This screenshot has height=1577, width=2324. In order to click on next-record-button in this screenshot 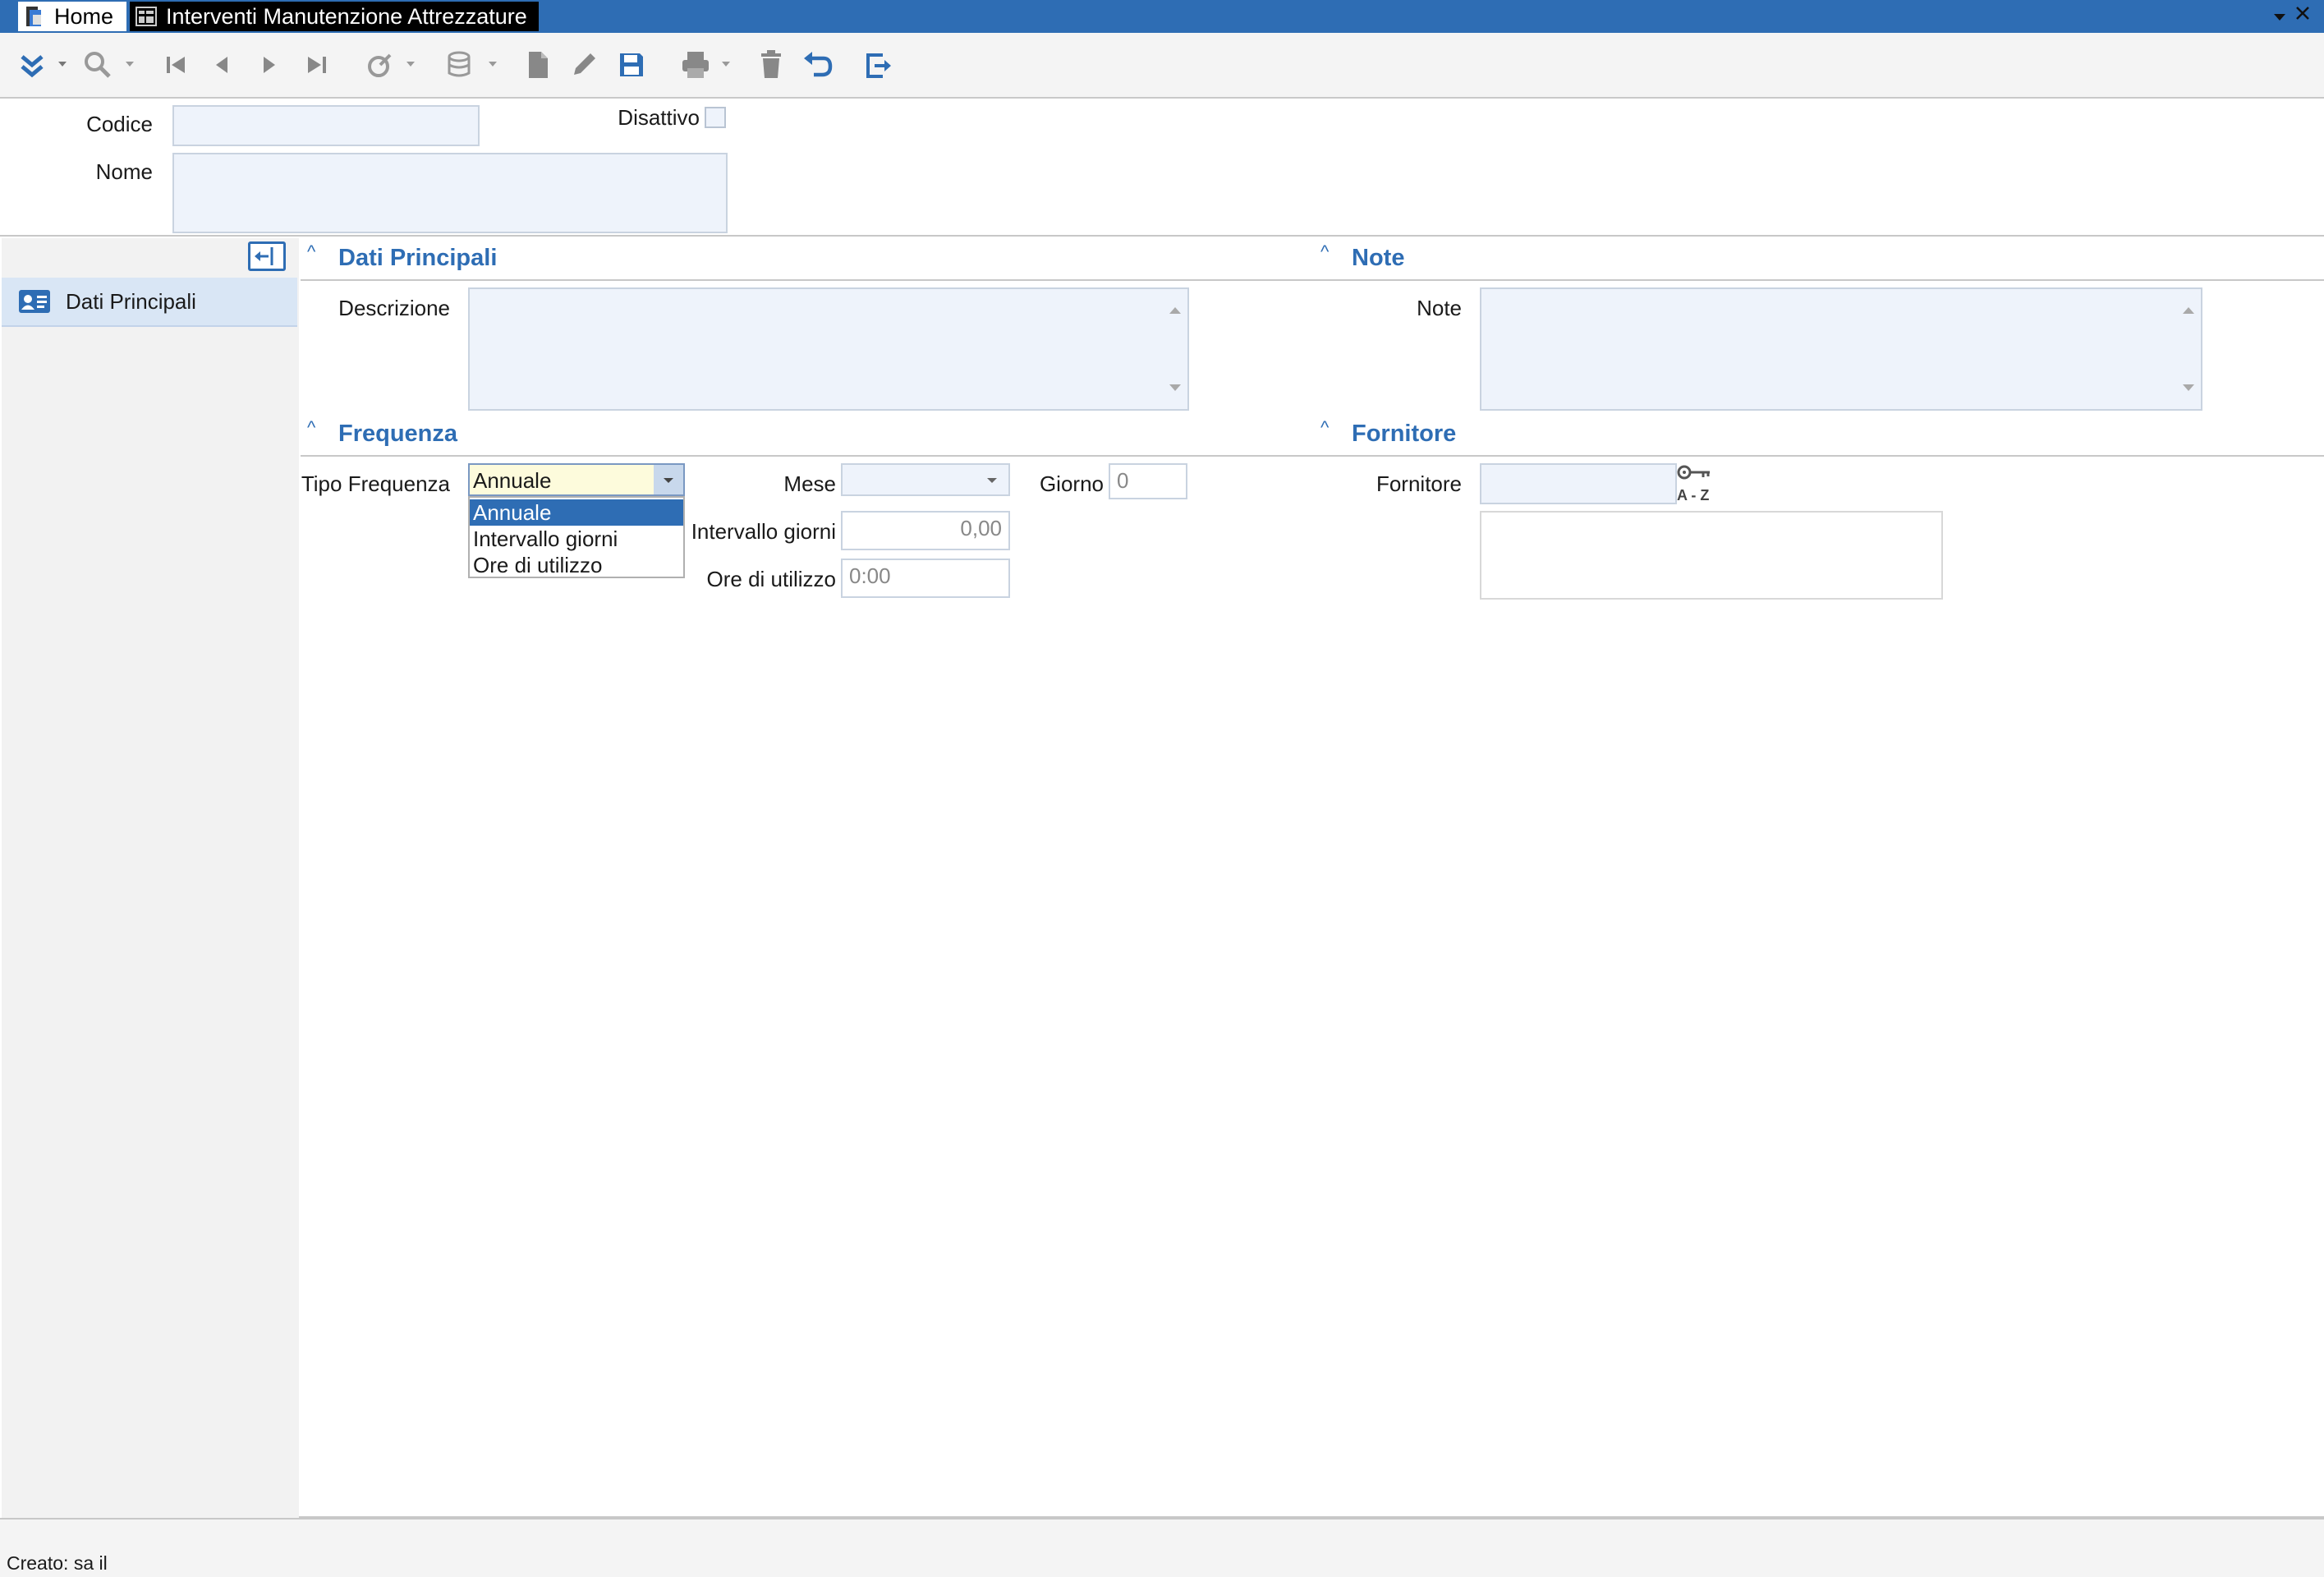, I will do `click(269, 65)`.